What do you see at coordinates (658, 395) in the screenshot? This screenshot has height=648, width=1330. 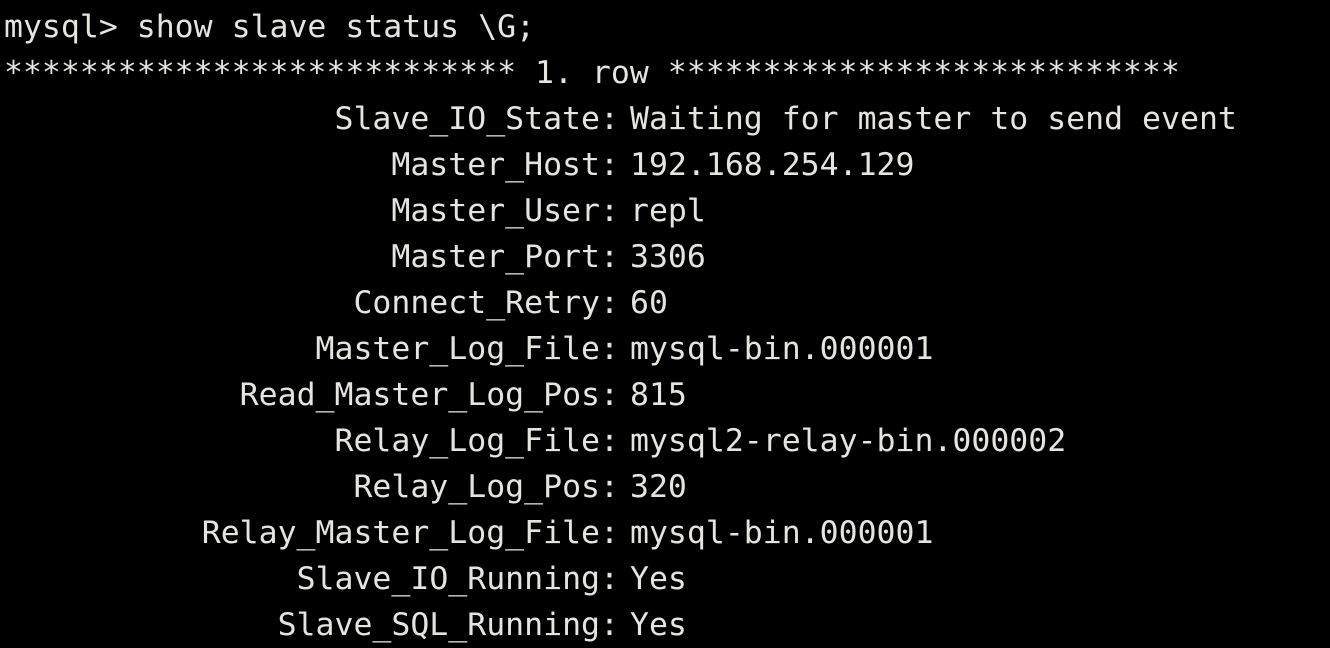 I see `field-value: 815` at bounding box center [658, 395].